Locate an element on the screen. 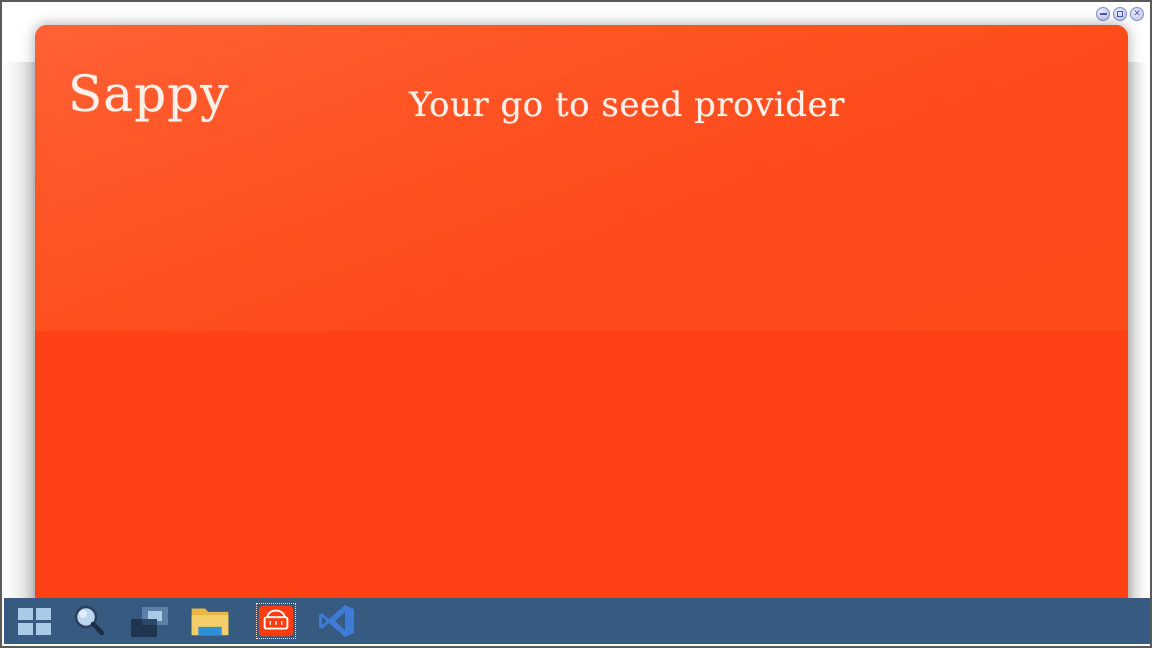 Image resolution: width=1152 pixels, height=648 pixels. start-button is located at coordinates (34, 621).